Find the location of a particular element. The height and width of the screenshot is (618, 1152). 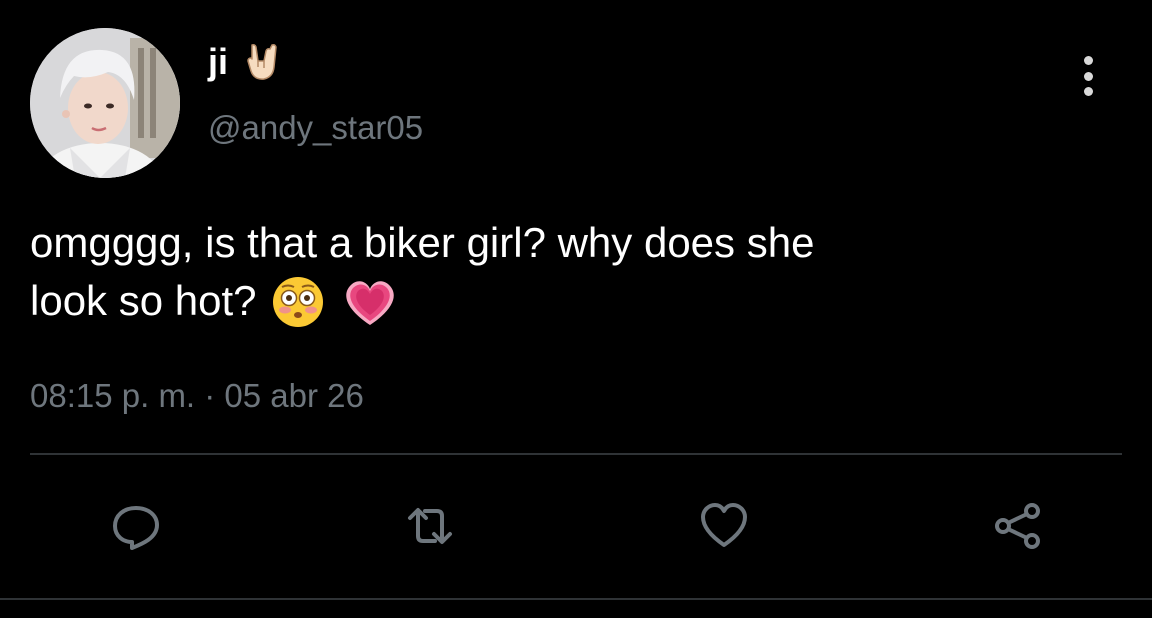

like-icon is located at coordinates (724, 526).